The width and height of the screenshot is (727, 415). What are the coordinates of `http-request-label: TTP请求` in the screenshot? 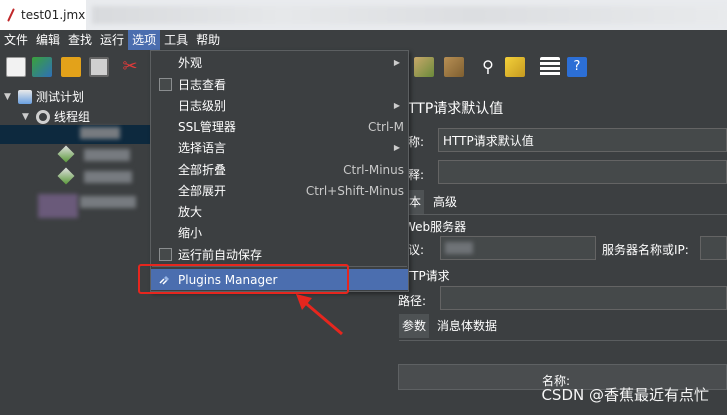 It's located at (427, 276).